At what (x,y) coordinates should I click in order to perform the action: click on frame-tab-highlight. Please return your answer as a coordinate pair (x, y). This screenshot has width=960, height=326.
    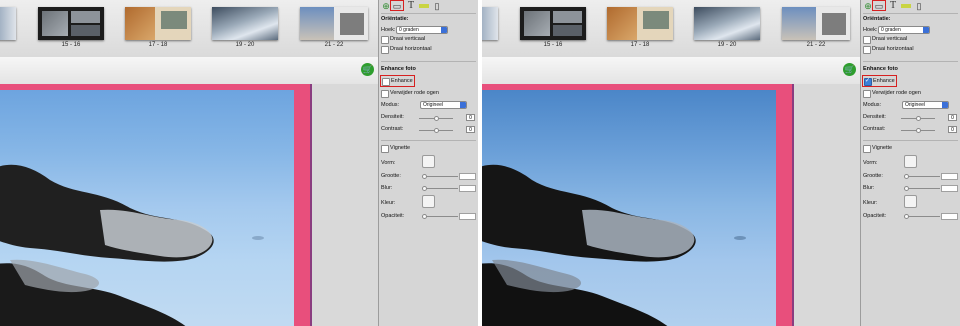
    Looking at the image, I should click on (879, 5).